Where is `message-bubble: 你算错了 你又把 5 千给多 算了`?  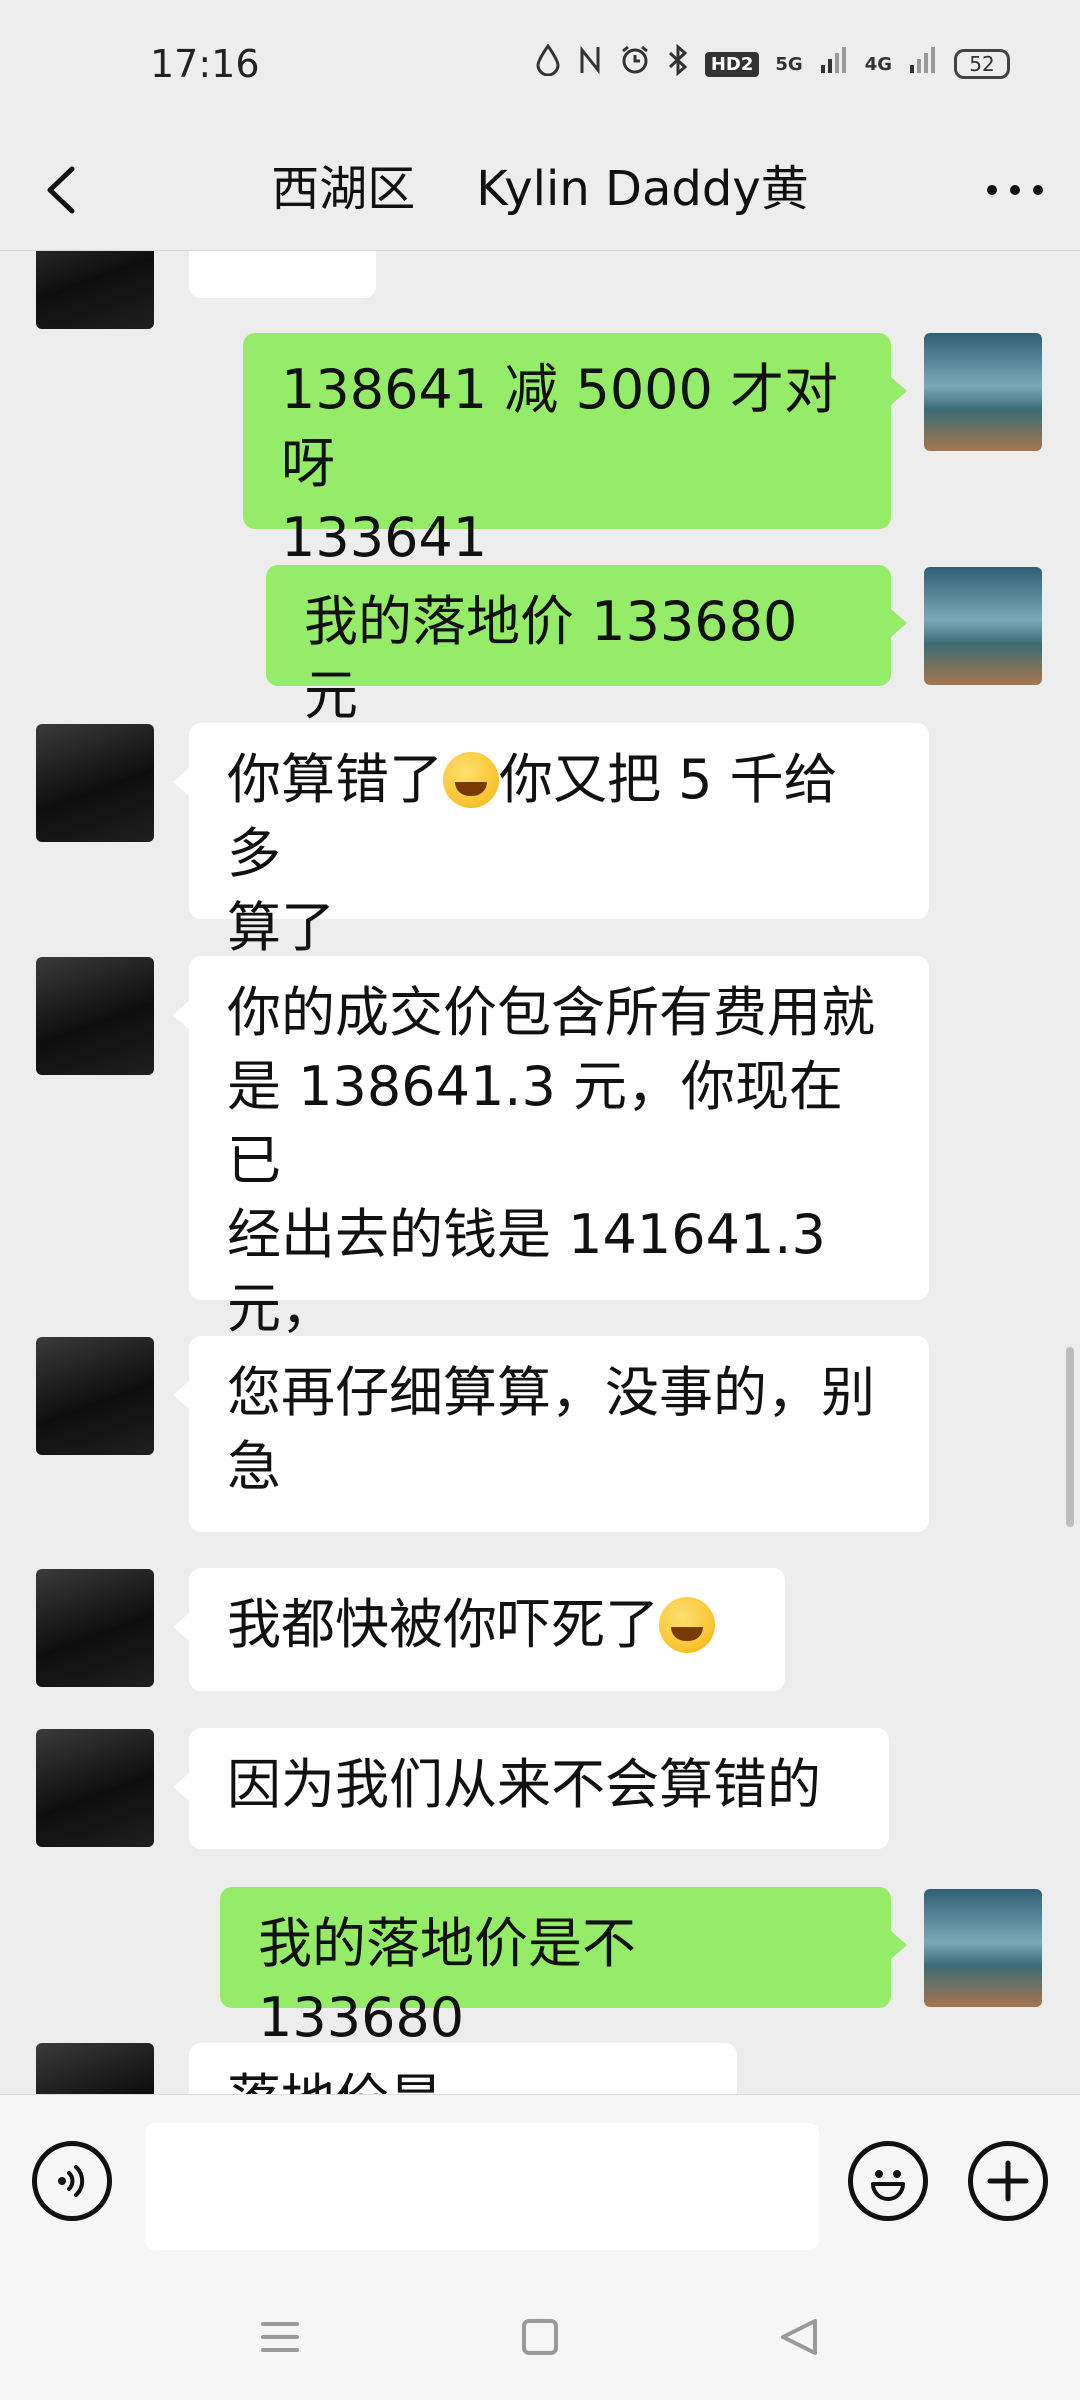
message-bubble: 你算错了 你又把 5 千给多 算了 is located at coordinates (559, 841).